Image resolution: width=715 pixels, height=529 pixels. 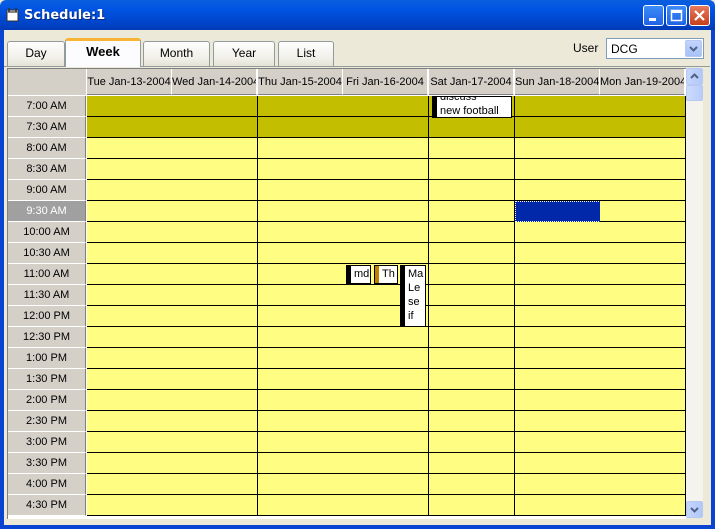 I want to click on selected-time-slot, so click(x=558, y=211).